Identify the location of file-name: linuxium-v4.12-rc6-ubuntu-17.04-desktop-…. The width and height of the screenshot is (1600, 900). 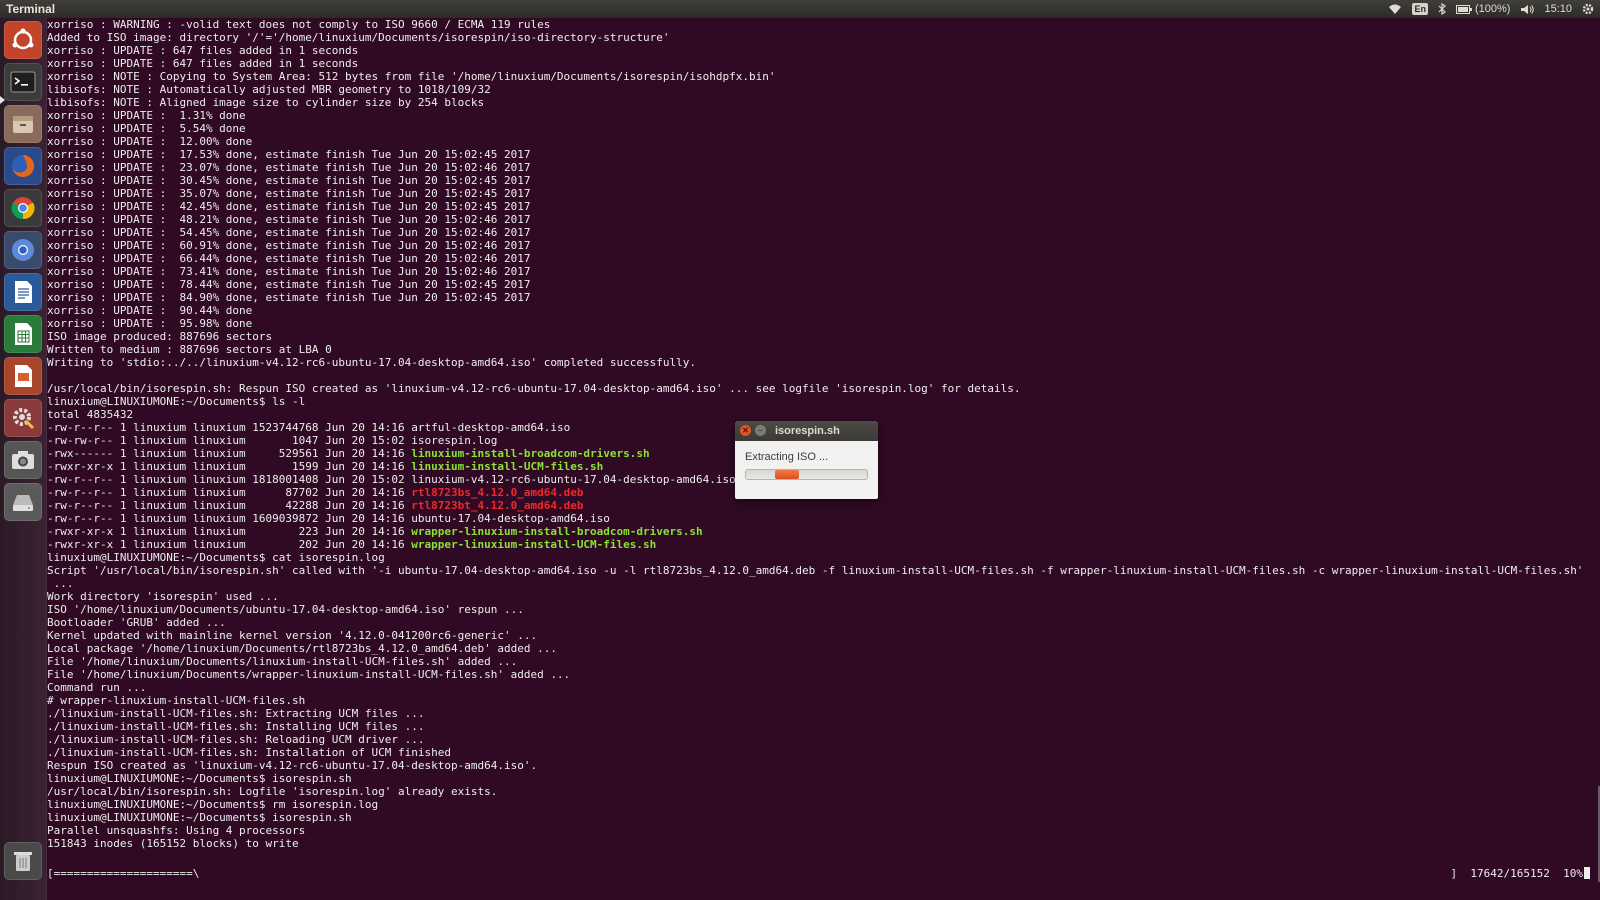
(573, 479).